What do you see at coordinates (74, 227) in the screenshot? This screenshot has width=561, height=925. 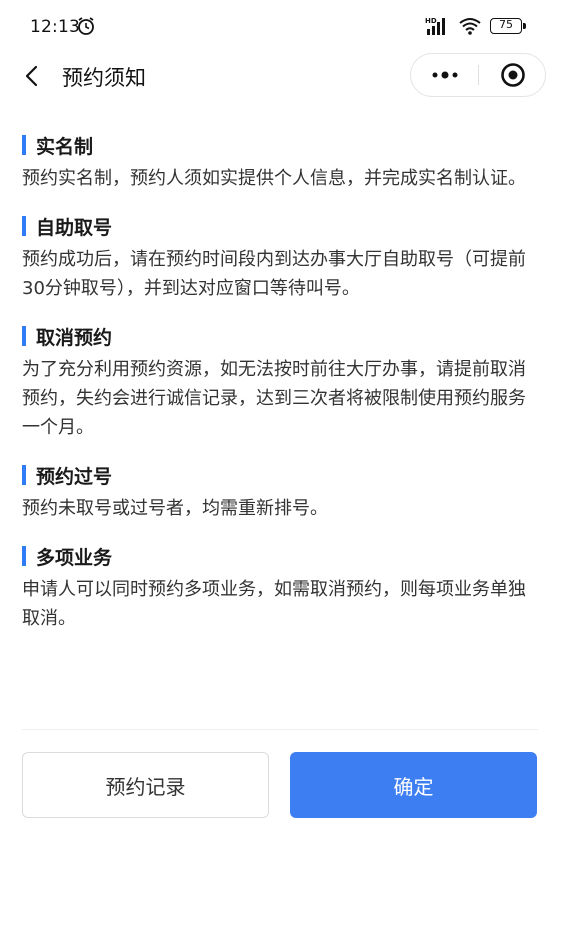 I see `section-title: 自助取号` at bounding box center [74, 227].